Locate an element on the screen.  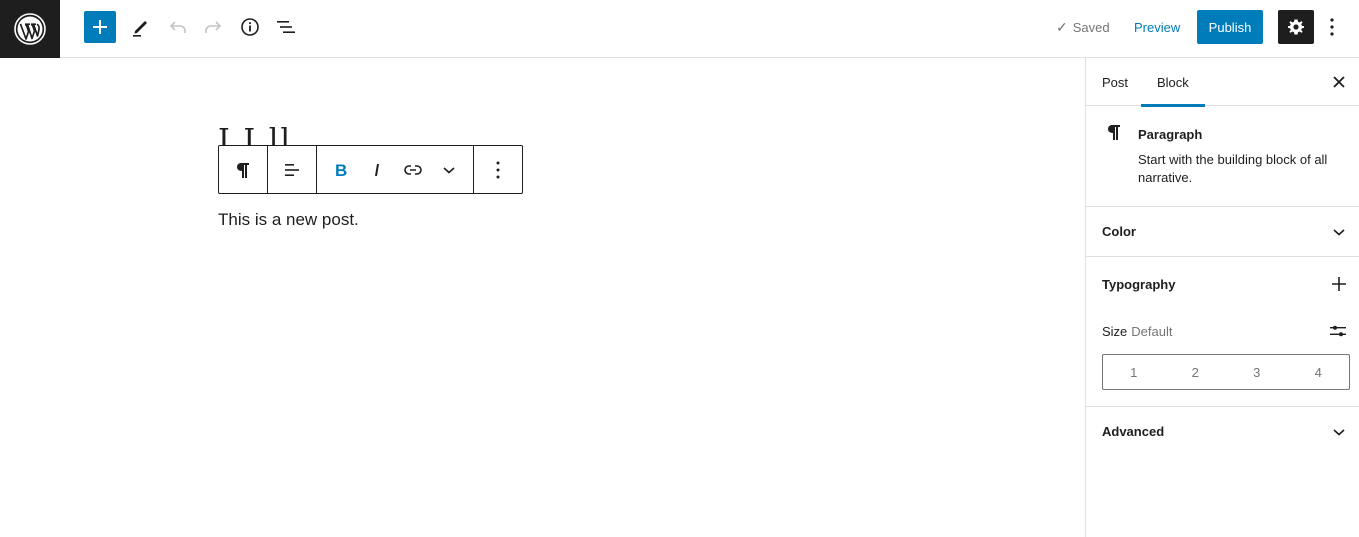
details-button is located at coordinates (250, 27).